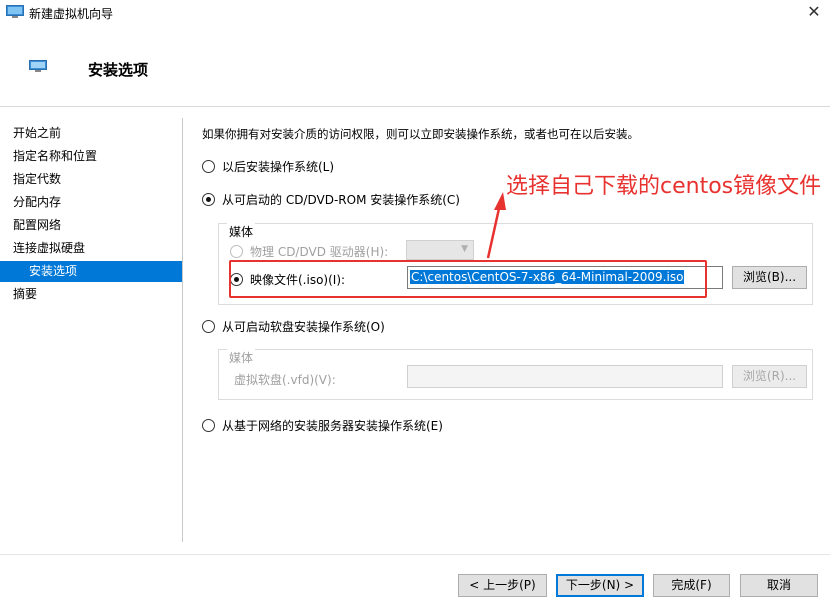  I want to click on sidebar-item-memory: 分配内存, so click(91, 202).